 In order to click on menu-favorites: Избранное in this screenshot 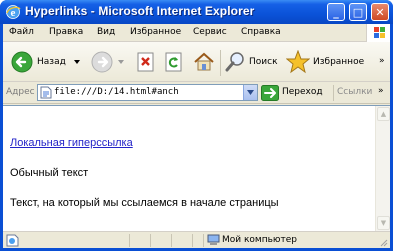, I will do `click(155, 32)`.